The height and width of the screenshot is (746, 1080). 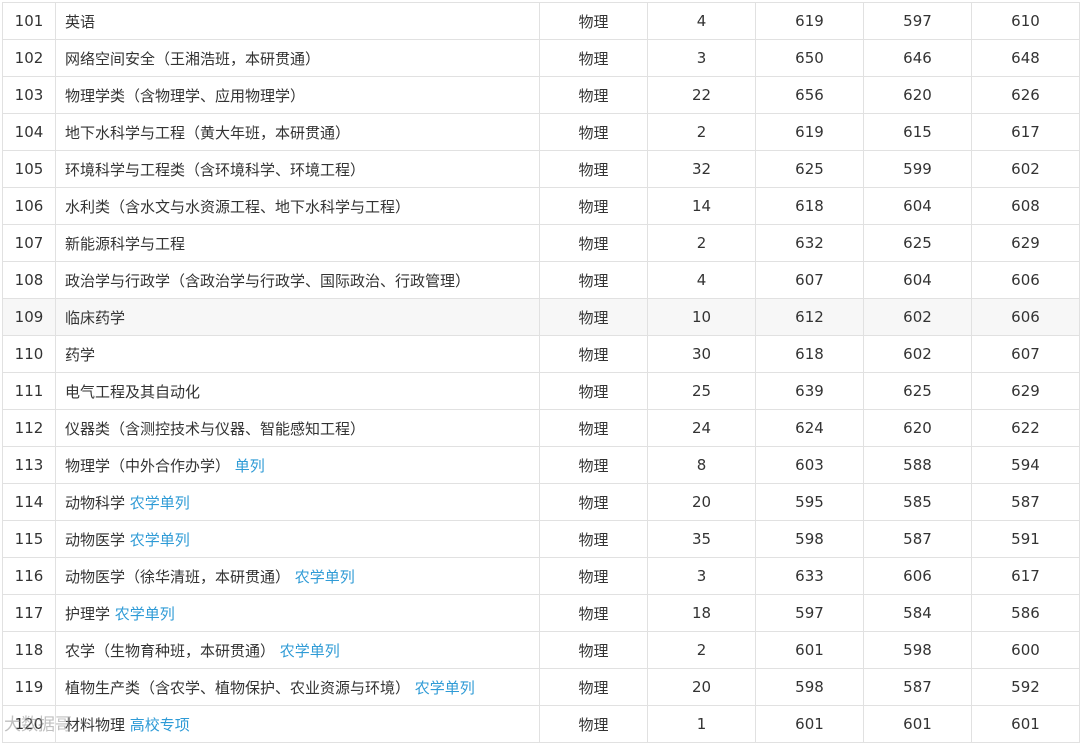 What do you see at coordinates (701, 169) in the screenshot?
I see `plan-count-cell: 32` at bounding box center [701, 169].